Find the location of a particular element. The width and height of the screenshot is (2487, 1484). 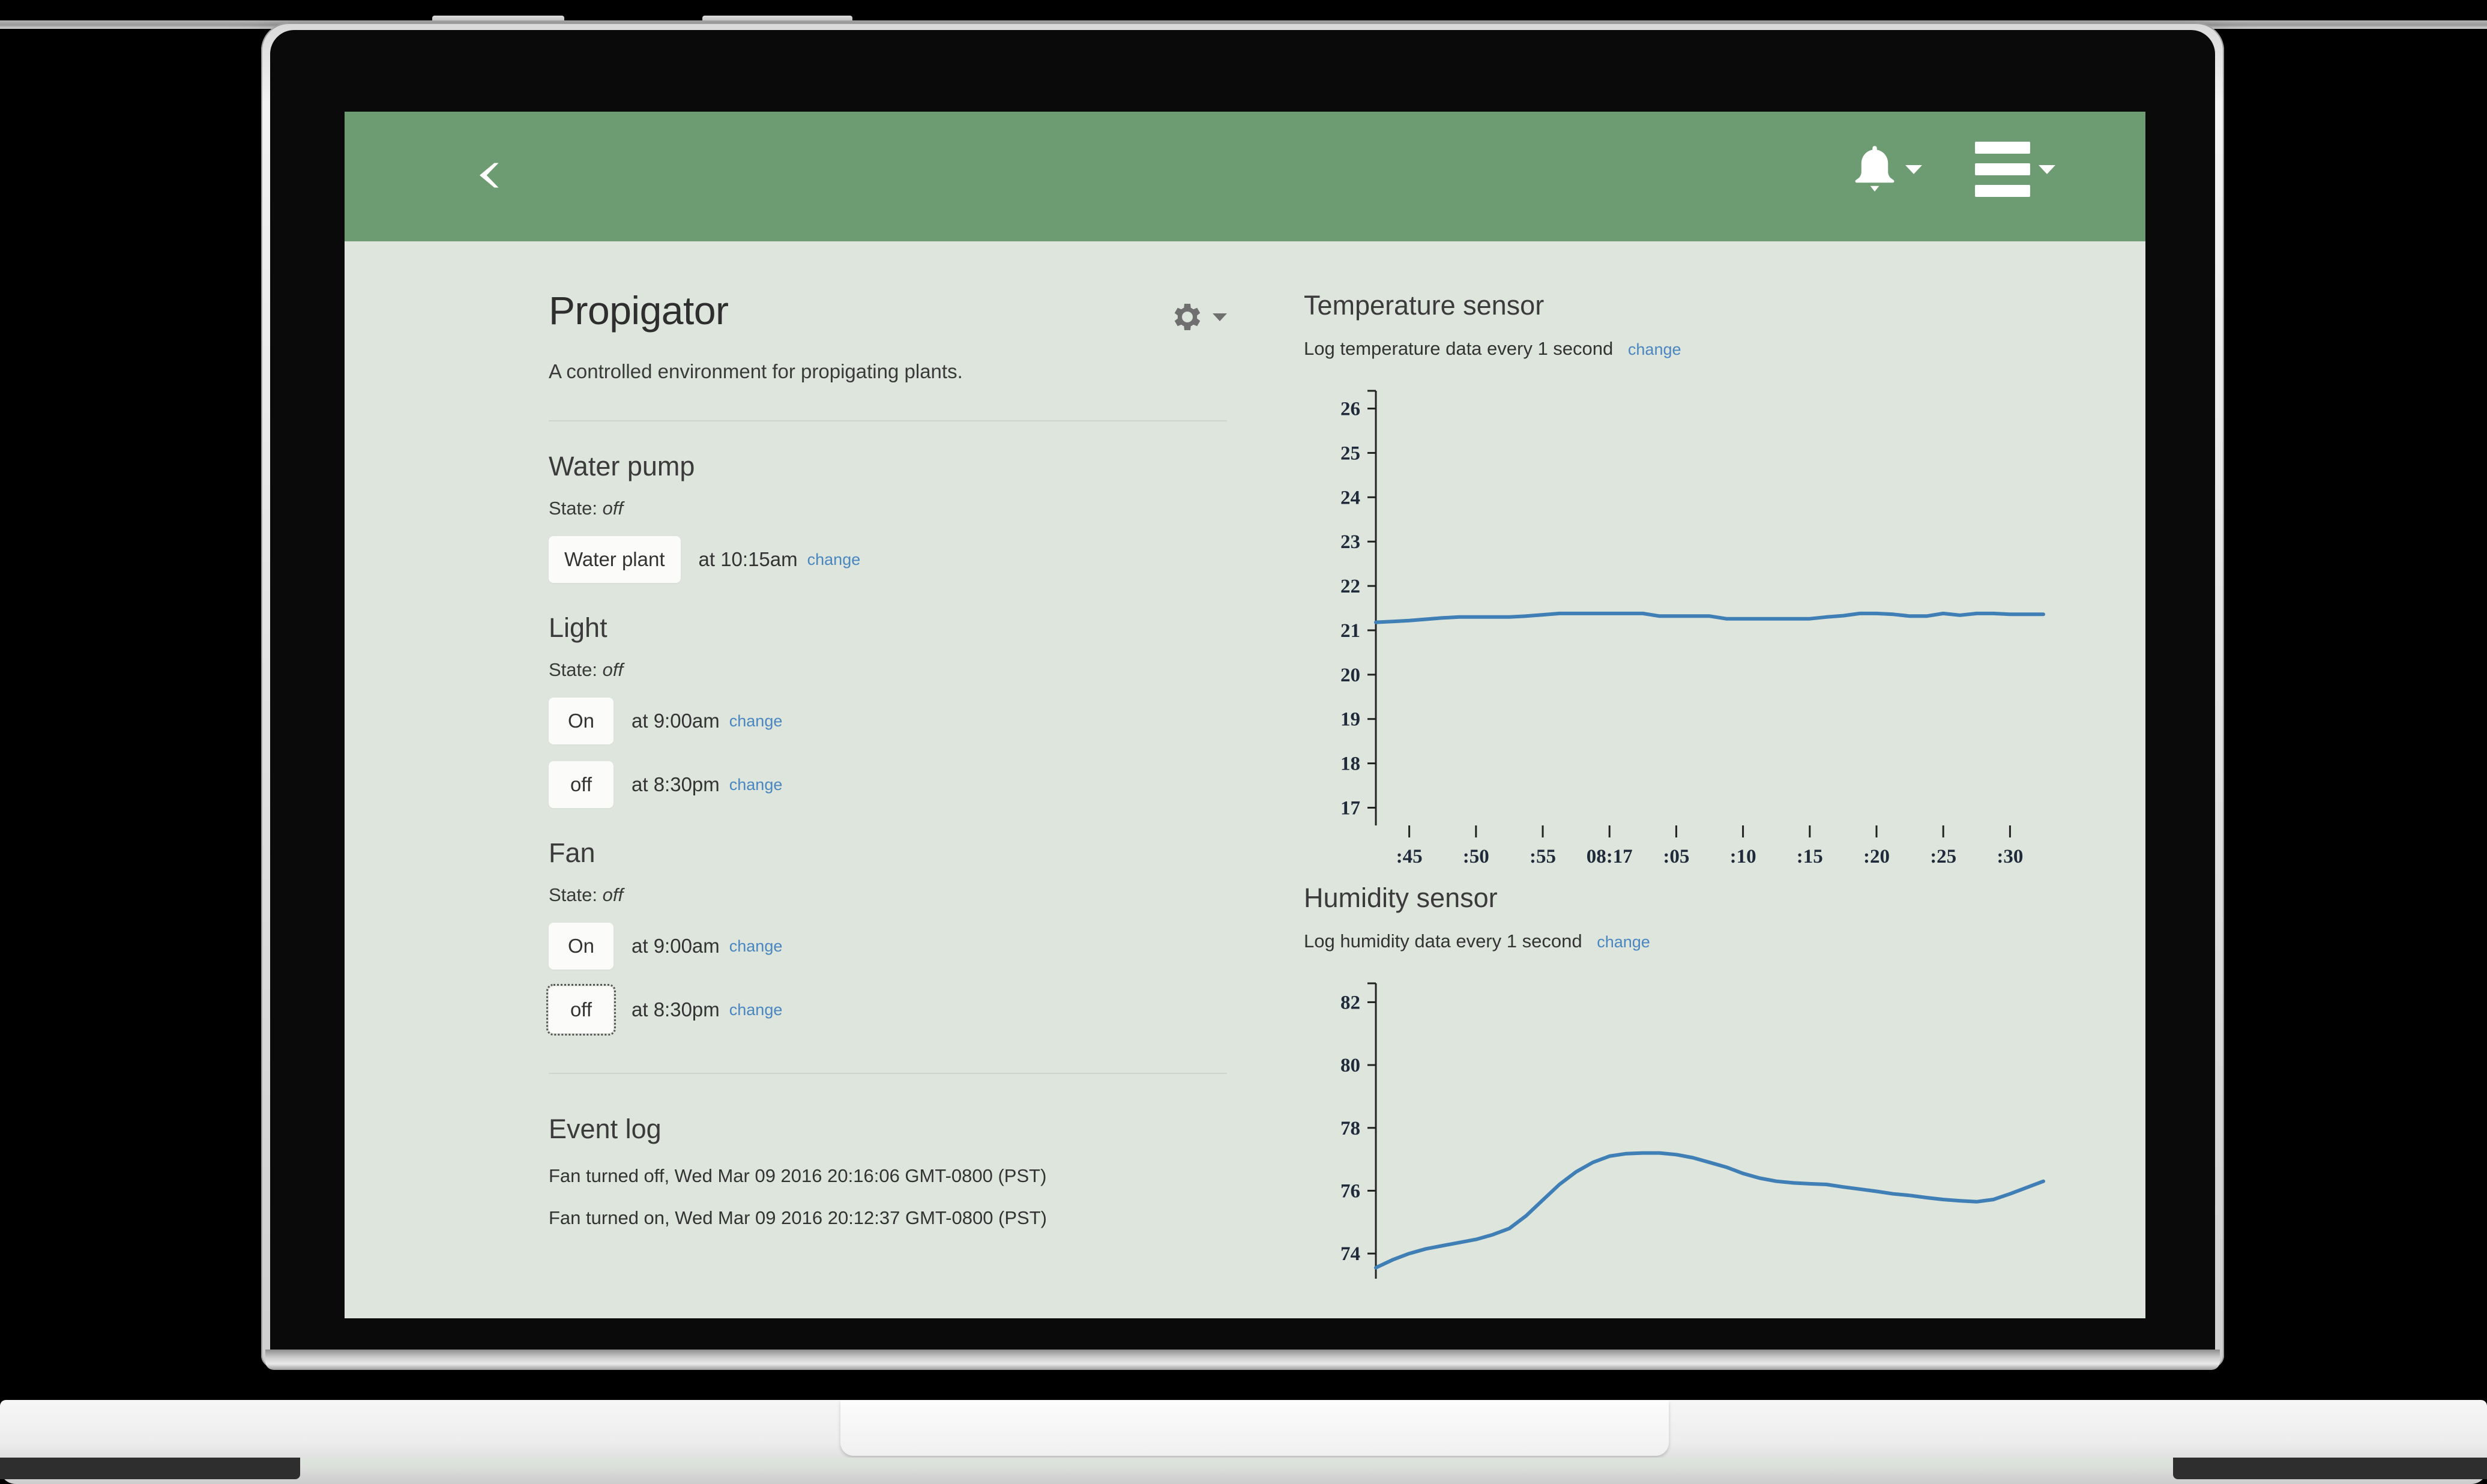

svg-text: 19 is located at coordinates (1350, 720).